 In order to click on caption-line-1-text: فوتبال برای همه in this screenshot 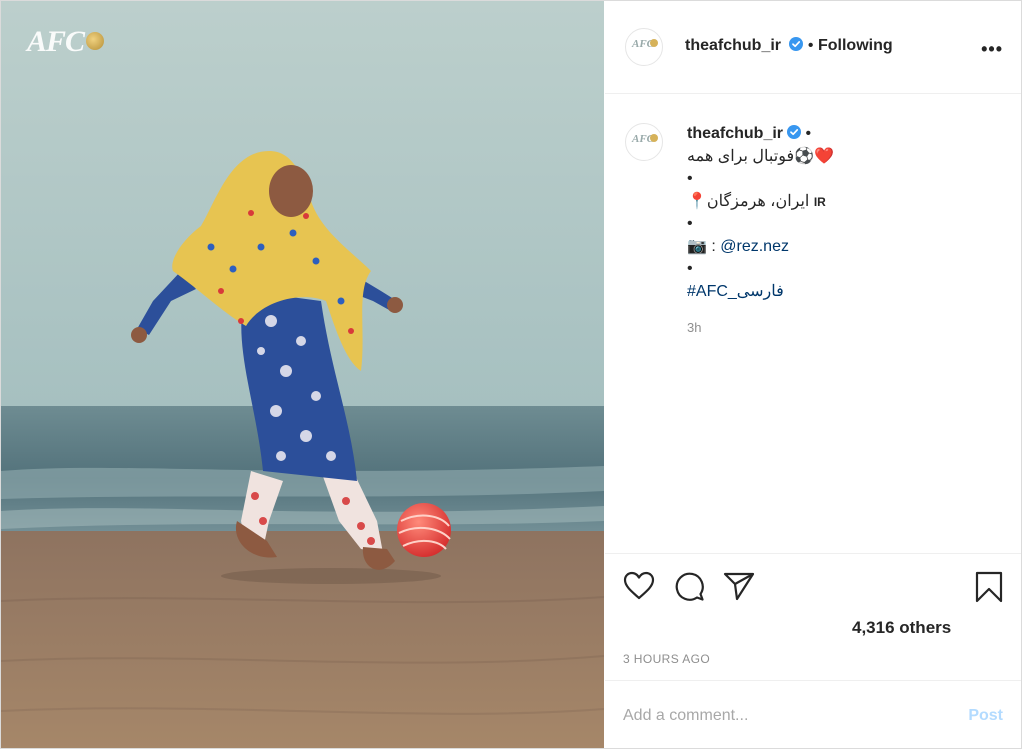, I will do `click(741, 156)`.